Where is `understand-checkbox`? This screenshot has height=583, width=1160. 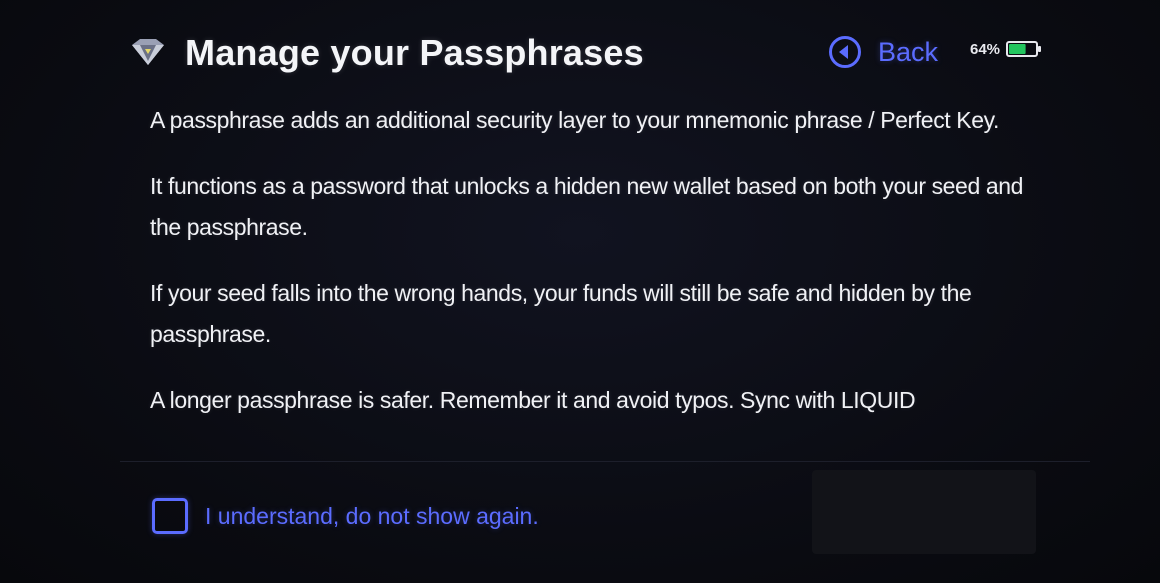 understand-checkbox is located at coordinates (170, 516).